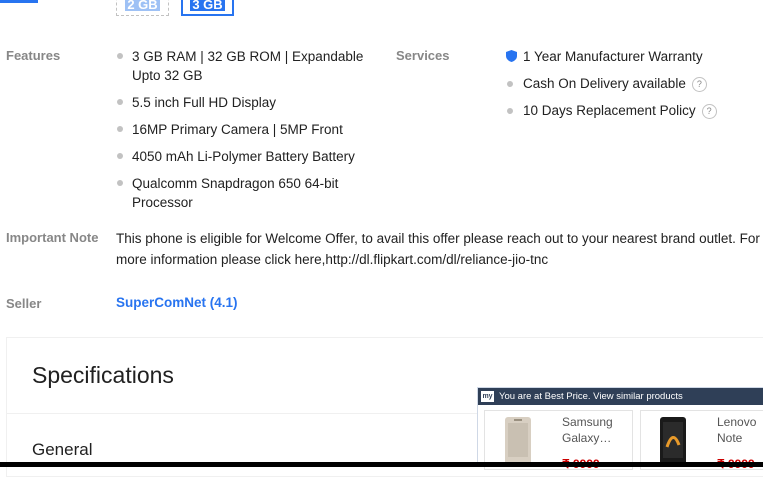 This screenshot has width=763, height=477. What do you see at coordinates (487, 396) in the screenshot?
I see `my-logo-icon: my` at bounding box center [487, 396].